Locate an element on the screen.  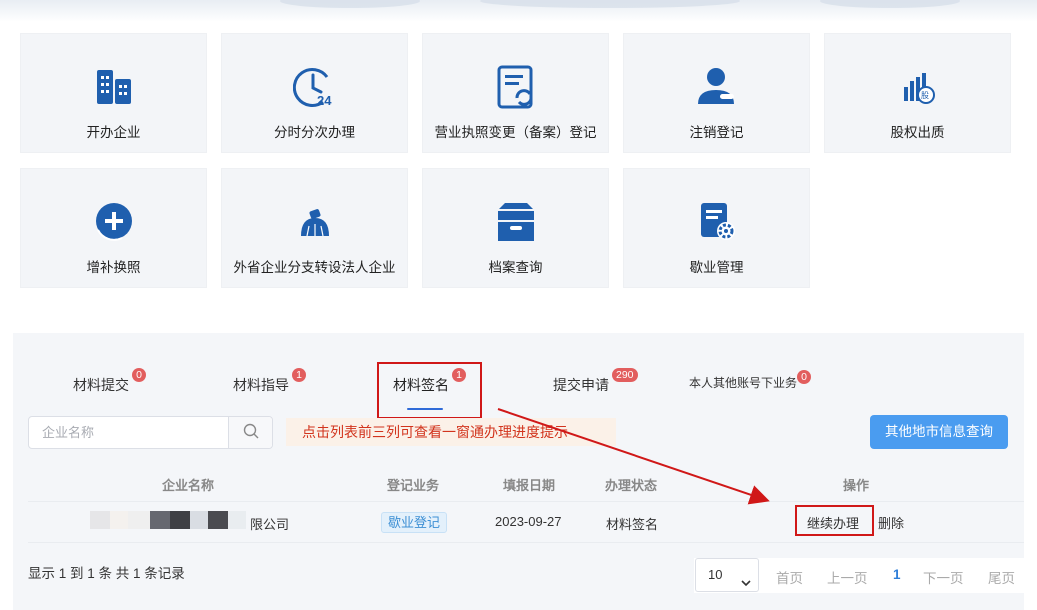
tile-label: 股权出质 is located at coordinates (917, 132).